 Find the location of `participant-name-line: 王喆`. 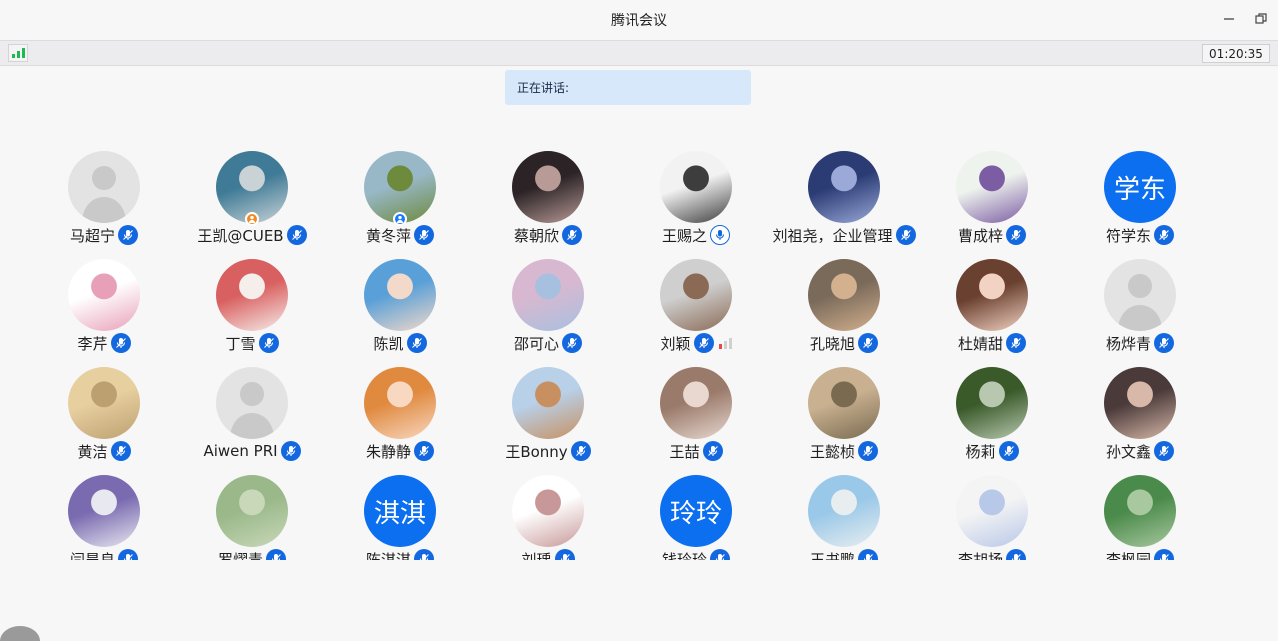

participant-name-line: 王喆 is located at coordinates (696, 451).